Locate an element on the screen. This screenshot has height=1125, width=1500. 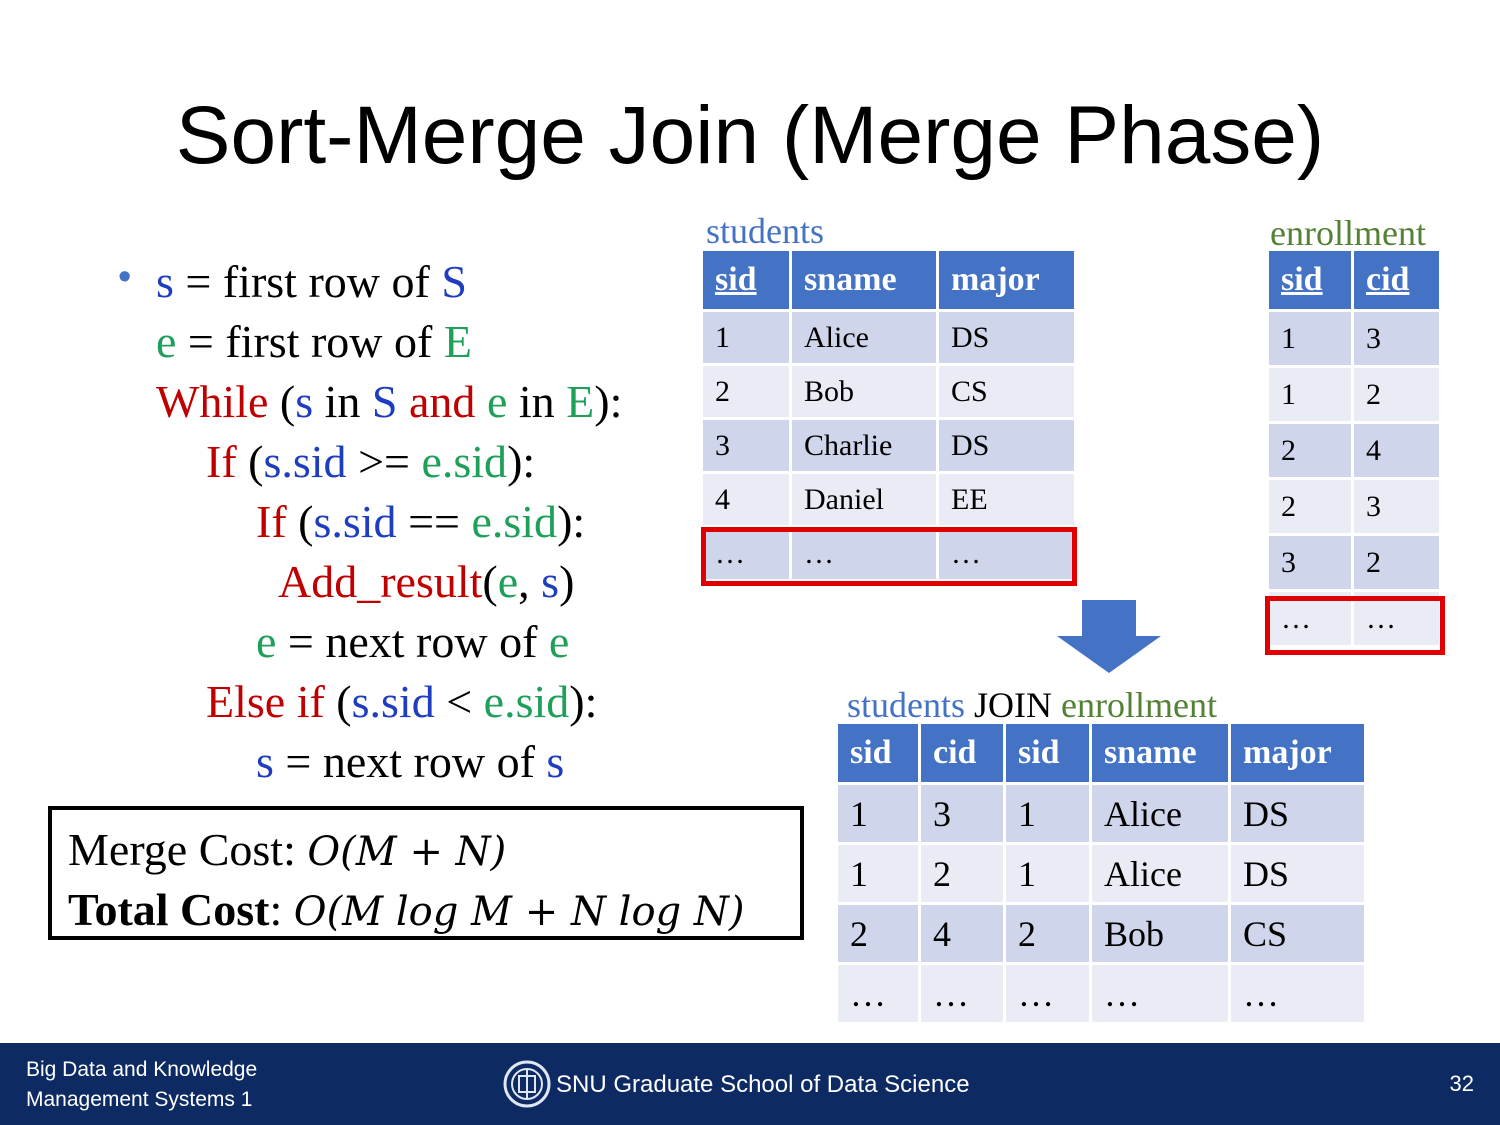
table-row: 13 is located at coordinates (1354, 338).